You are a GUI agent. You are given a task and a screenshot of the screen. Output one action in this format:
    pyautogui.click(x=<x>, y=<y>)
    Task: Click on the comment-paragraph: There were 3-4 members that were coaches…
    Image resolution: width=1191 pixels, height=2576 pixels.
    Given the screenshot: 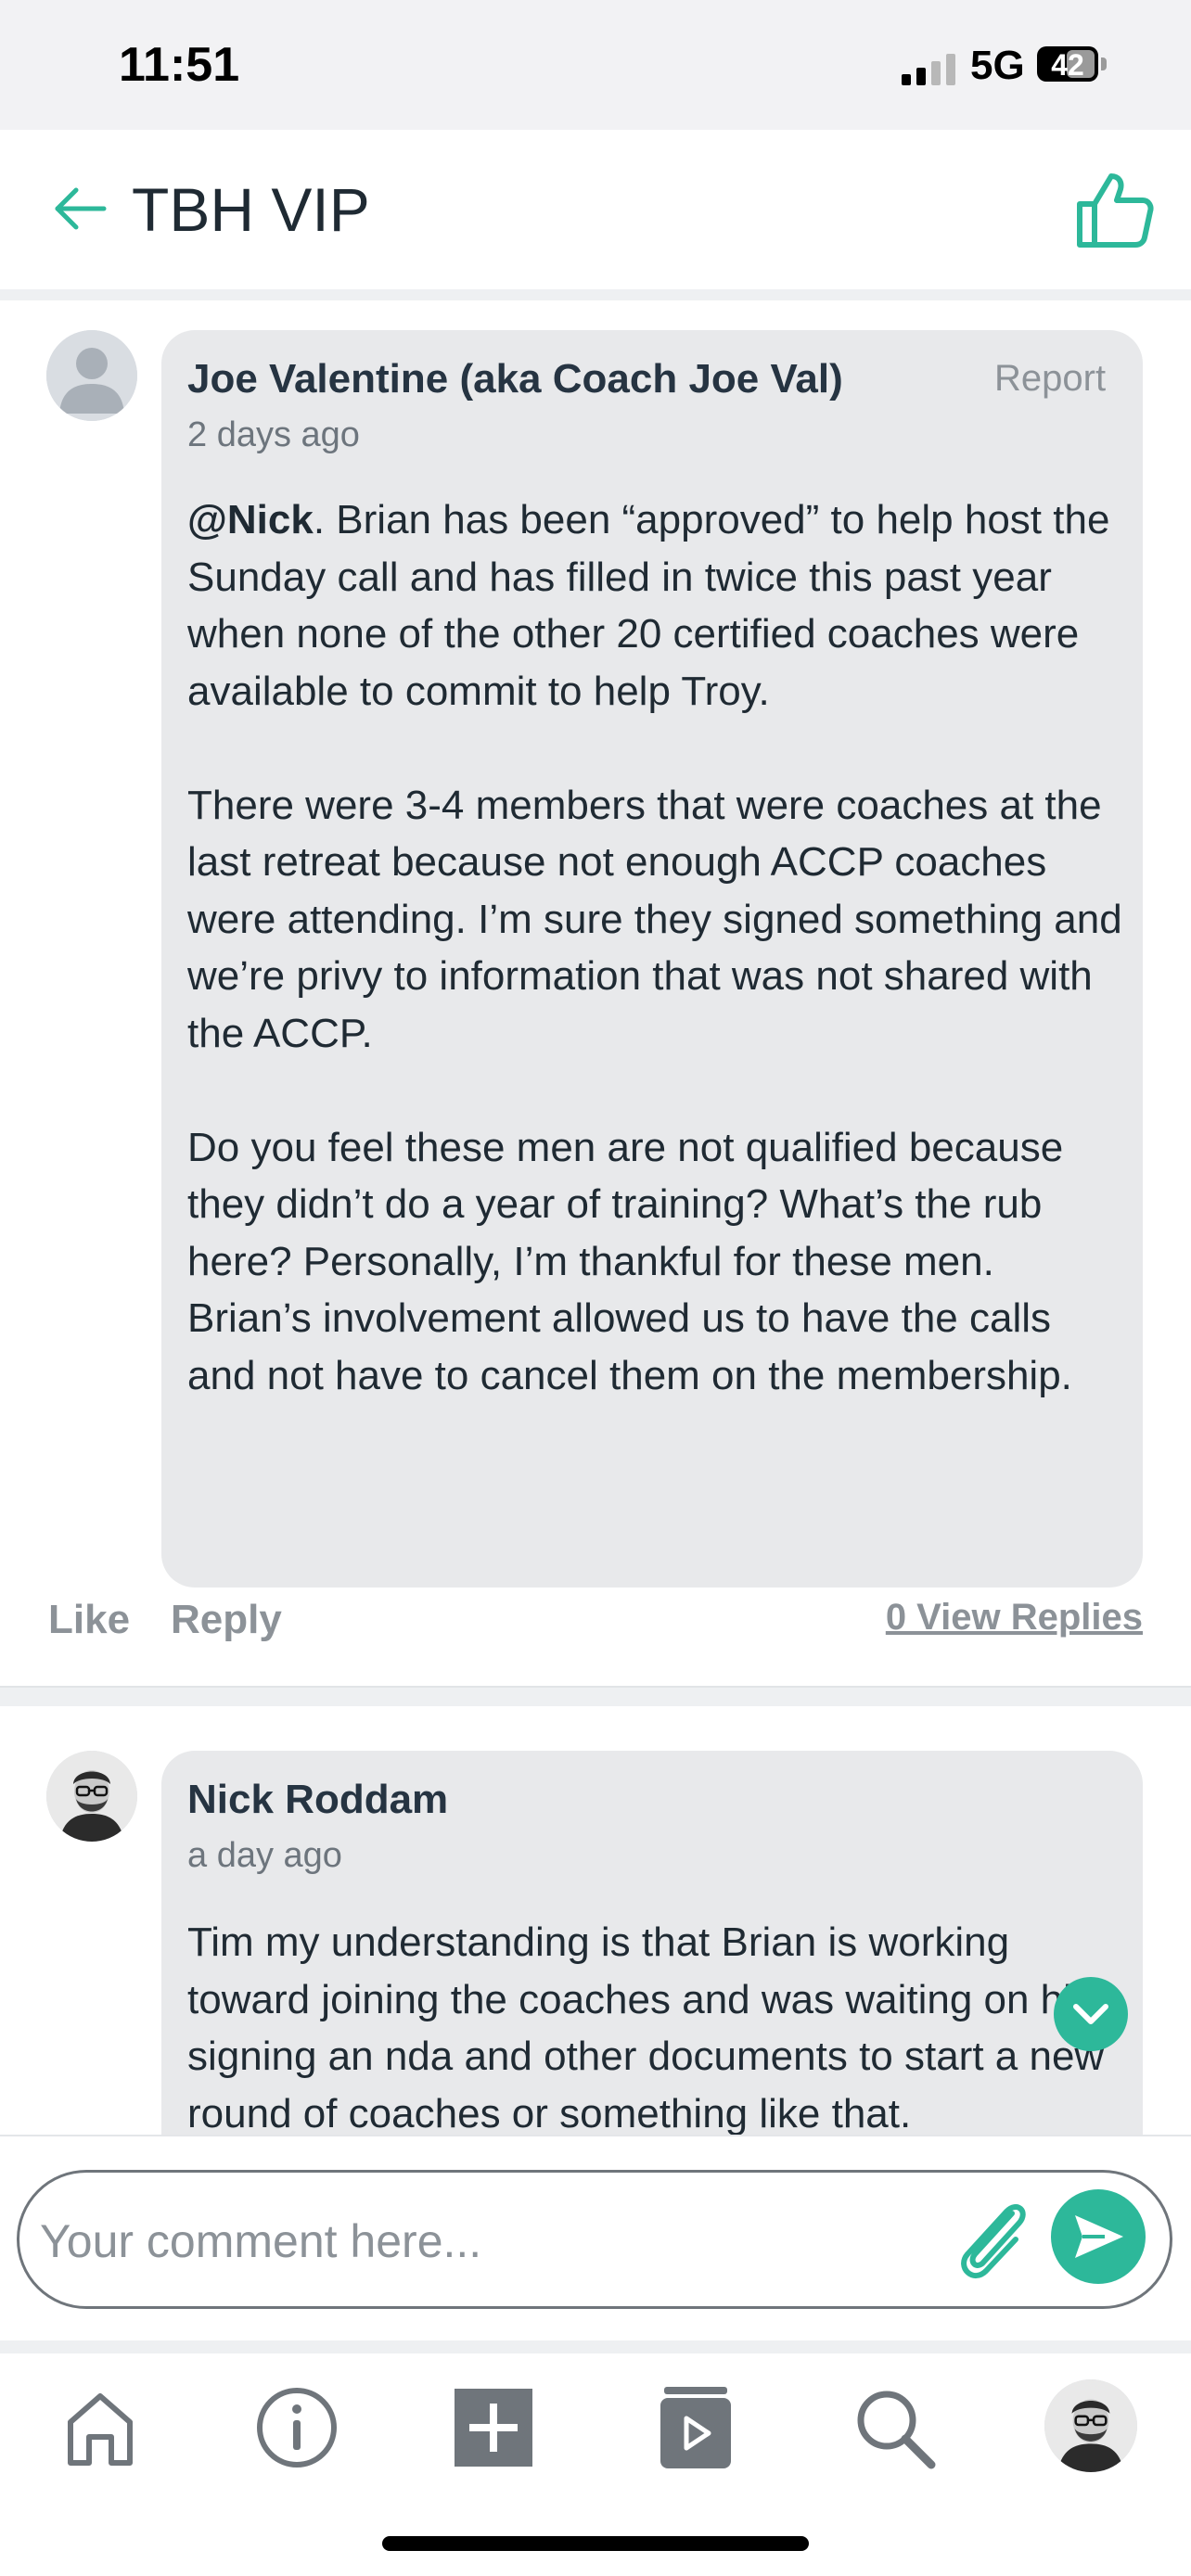 What is the action you would take?
    pyautogui.click(x=654, y=919)
    